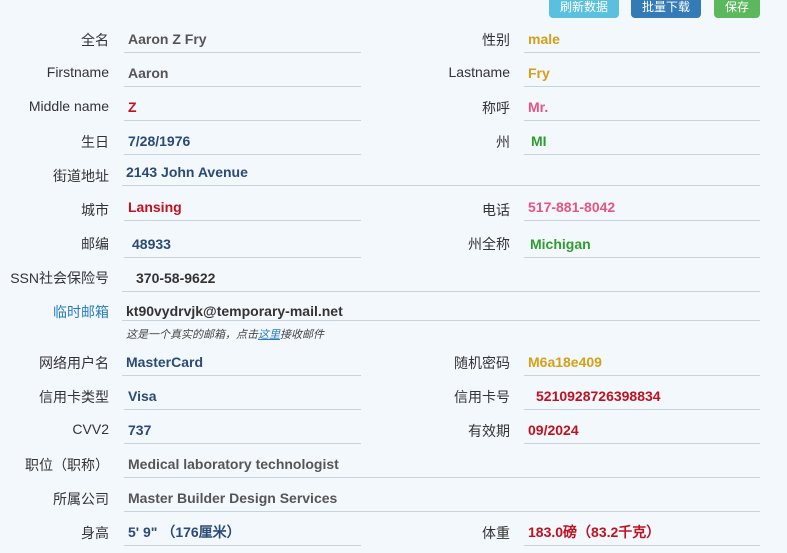 Image resolution: width=787 pixels, height=553 pixels. What do you see at coordinates (479, 72) in the screenshot?
I see `lastname-label: Lastname` at bounding box center [479, 72].